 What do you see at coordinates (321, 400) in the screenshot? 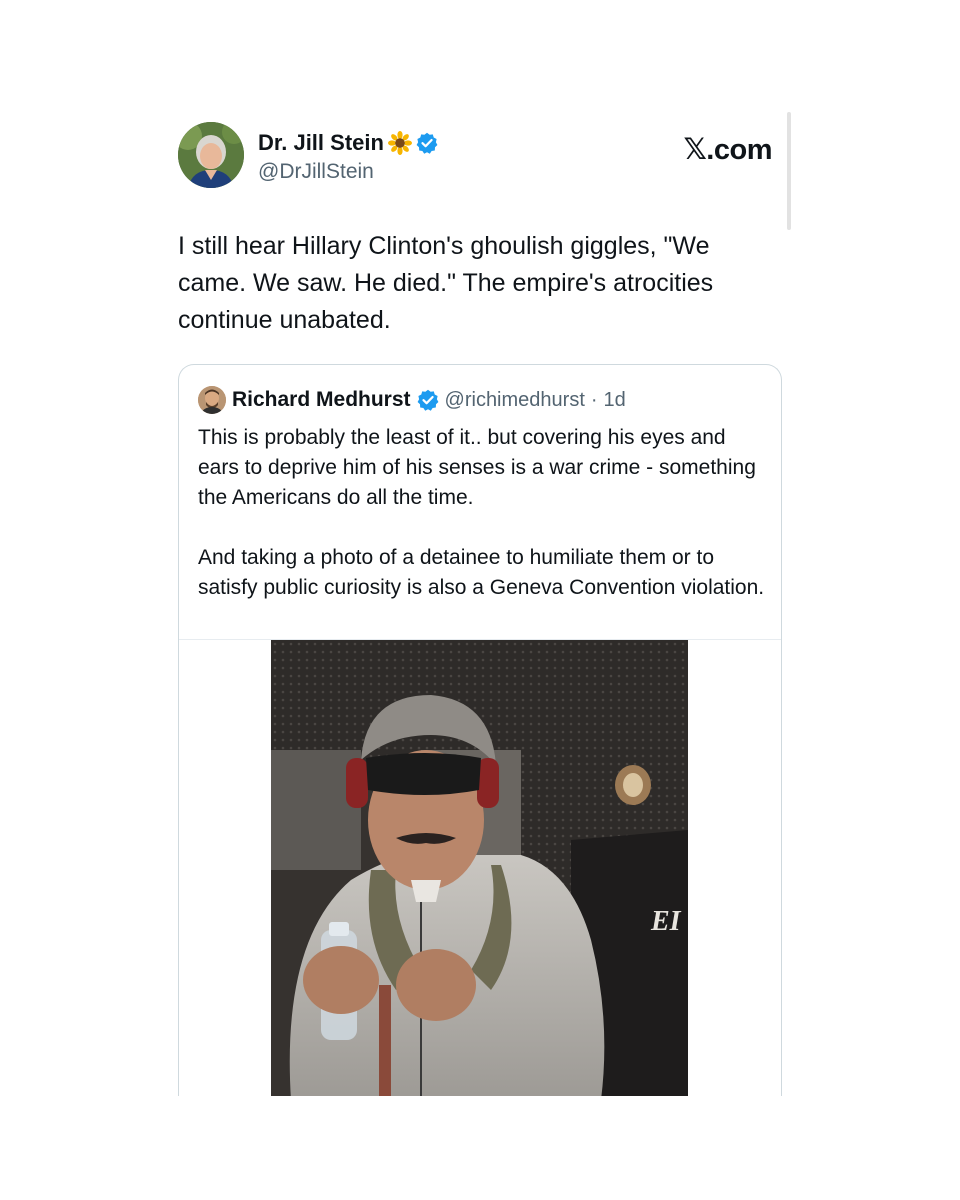
I see `quoted-author-name: Richard Medhurst` at bounding box center [321, 400].